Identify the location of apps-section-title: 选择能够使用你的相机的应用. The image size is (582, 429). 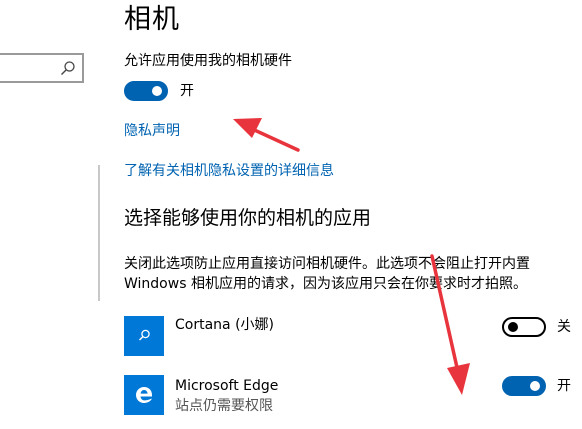
(248, 218).